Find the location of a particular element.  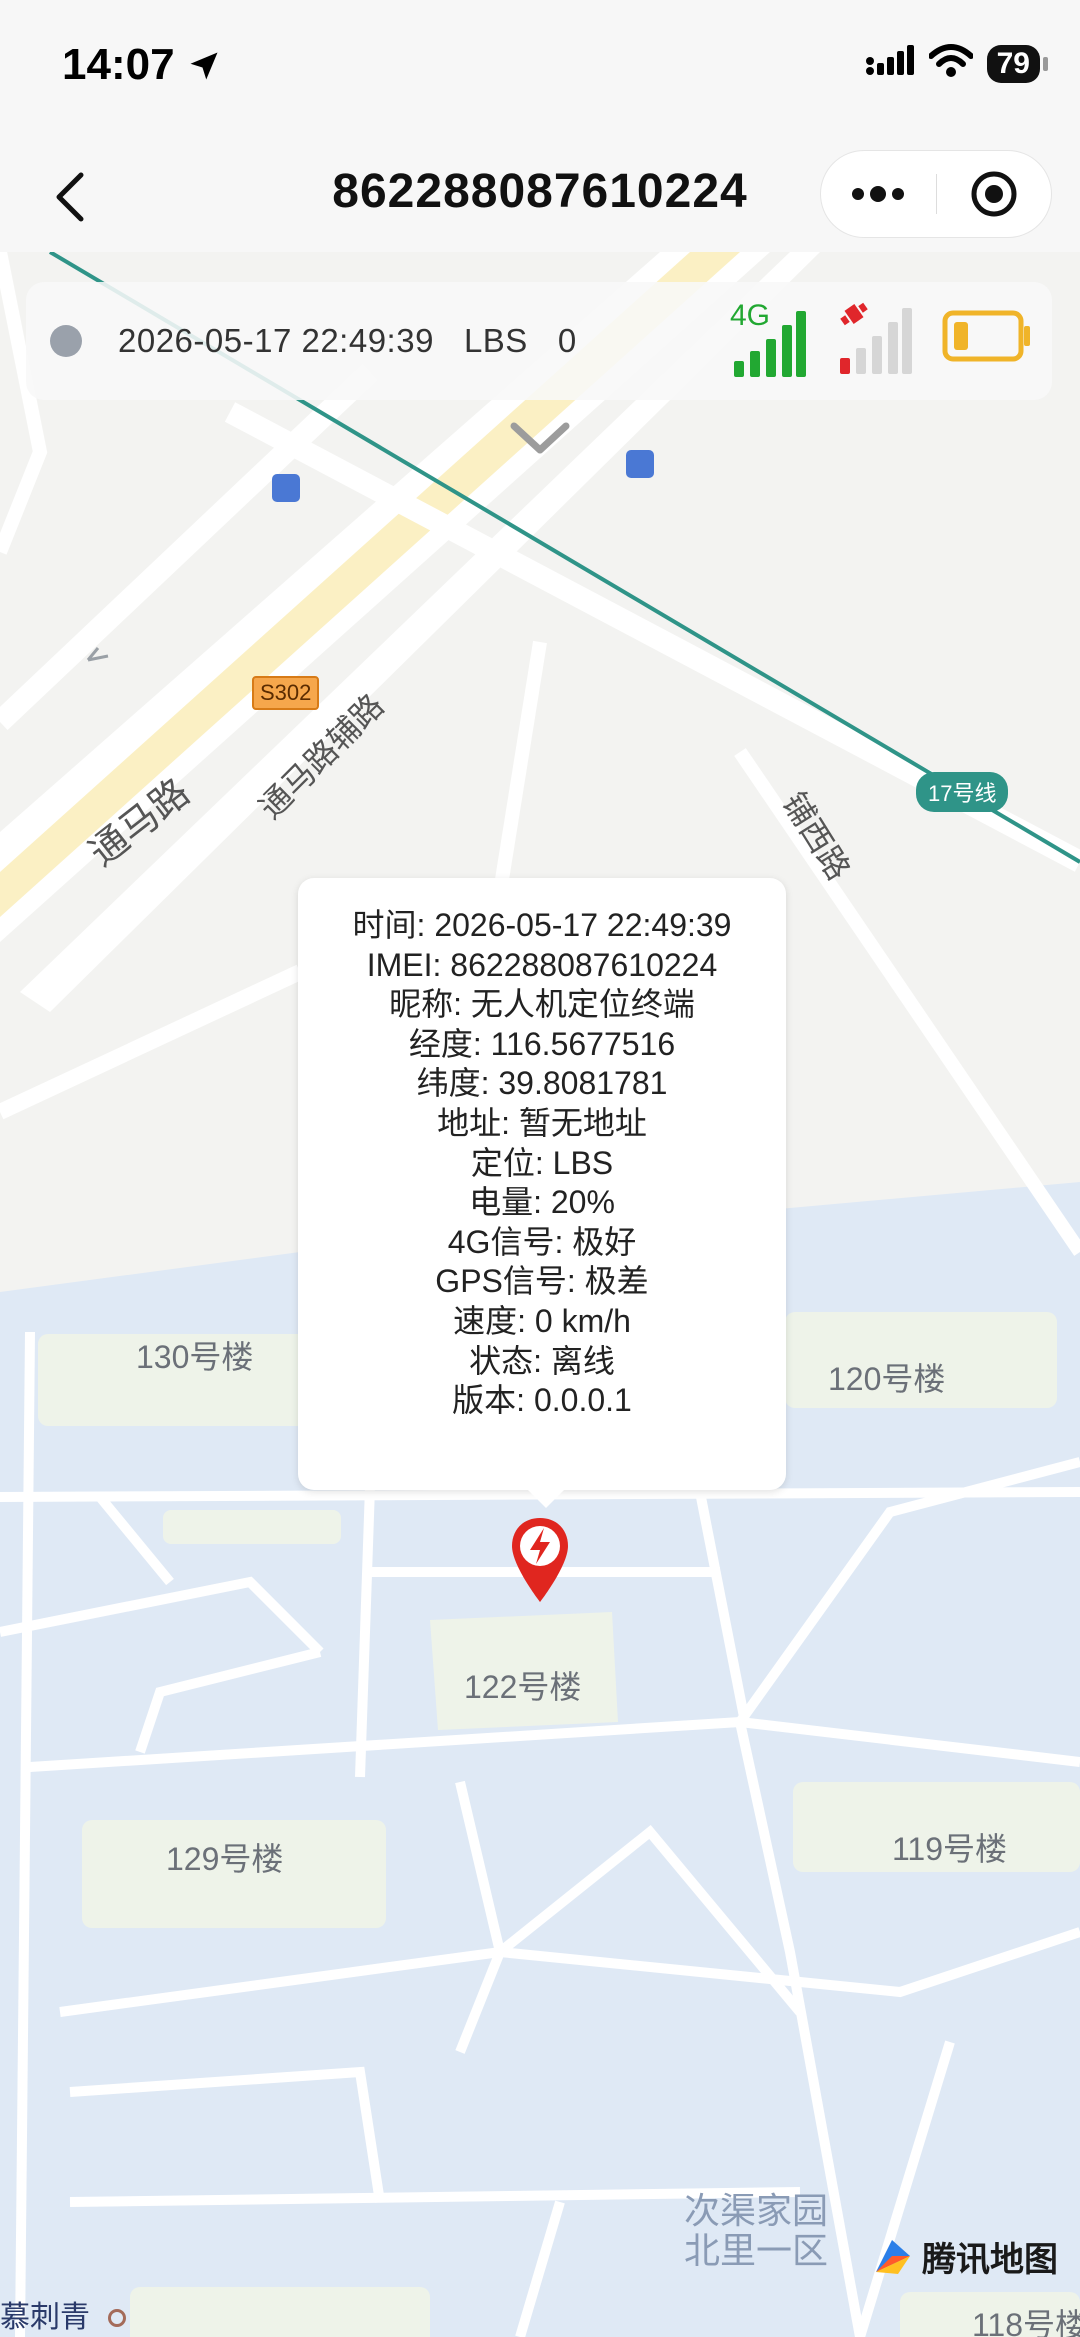

status-mode: LBS is located at coordinates (495, 340).